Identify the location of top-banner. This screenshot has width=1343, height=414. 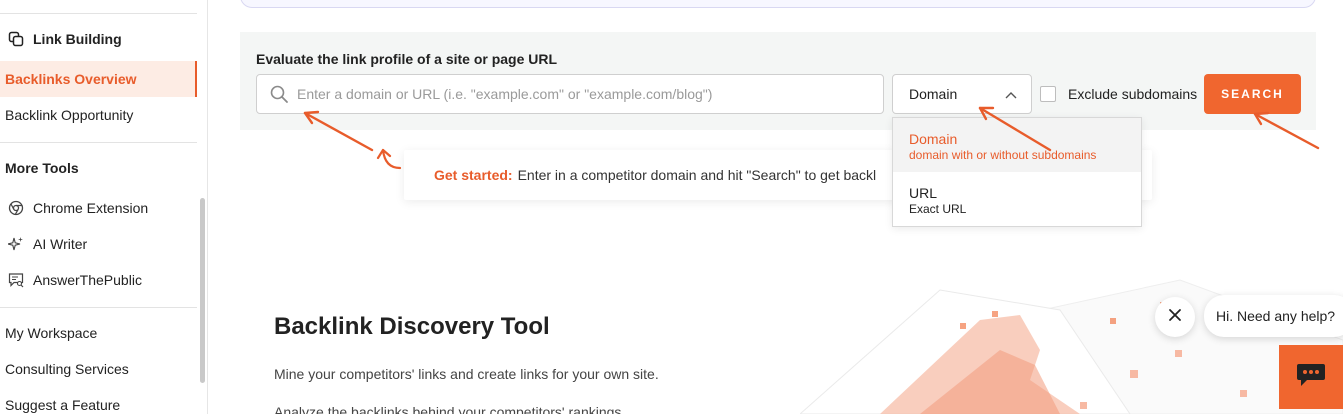
(778, 4).